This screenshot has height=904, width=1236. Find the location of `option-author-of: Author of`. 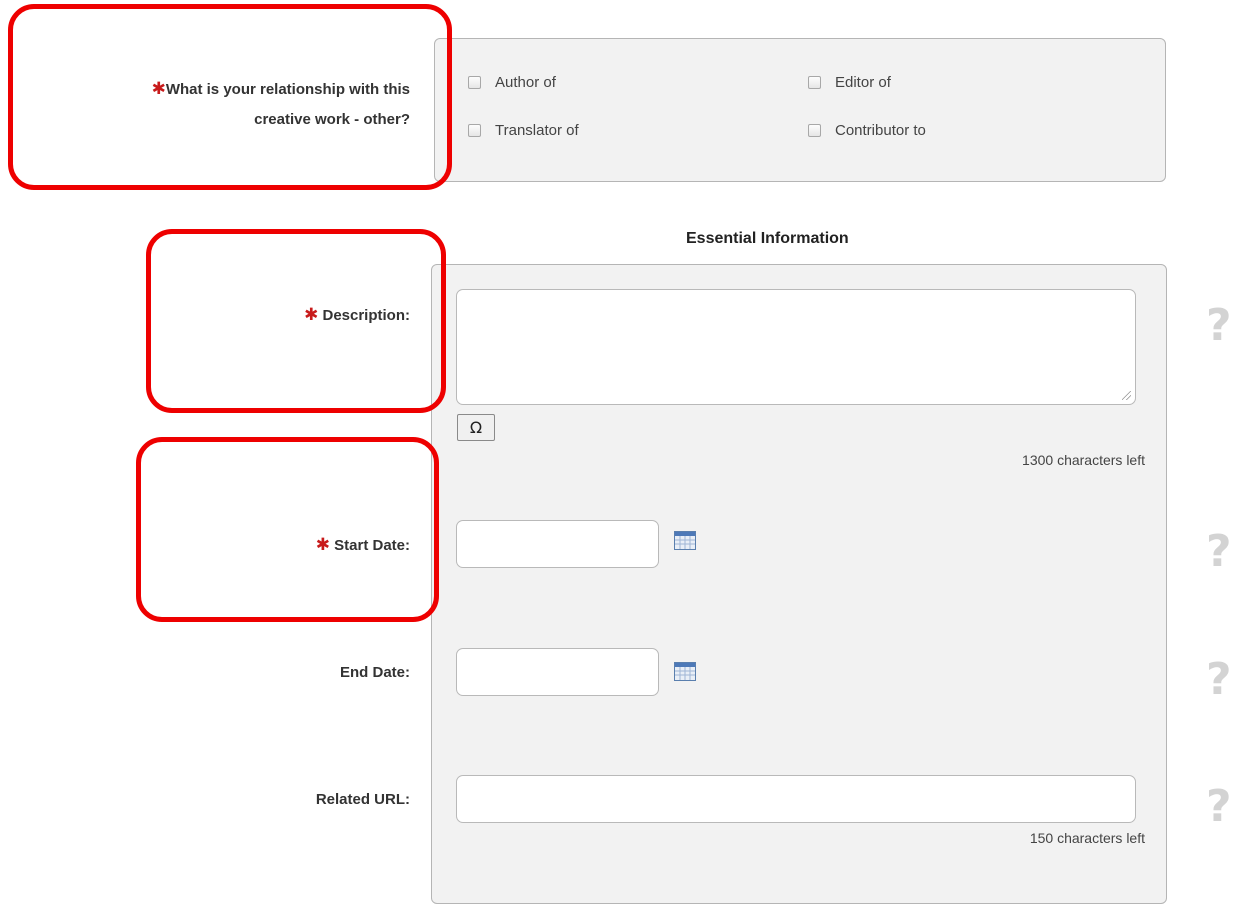

option-author-of: Author of is located at coordinates (512, 82).